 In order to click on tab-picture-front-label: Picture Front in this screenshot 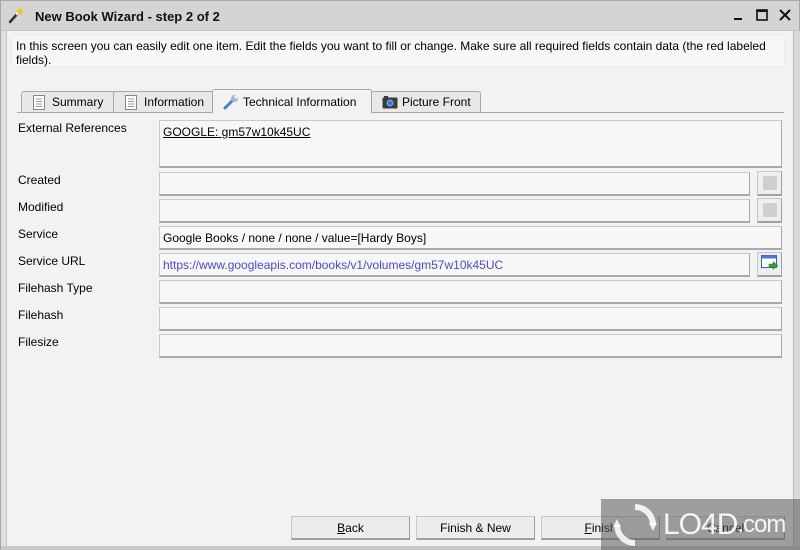, I will do `click(436, 102)`.